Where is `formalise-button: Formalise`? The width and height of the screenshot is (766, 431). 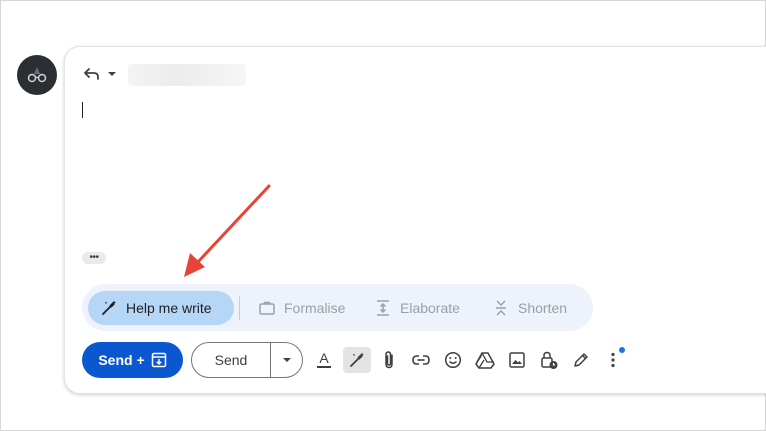 formalise-button: Formalise is located at coordinates (301, 308).